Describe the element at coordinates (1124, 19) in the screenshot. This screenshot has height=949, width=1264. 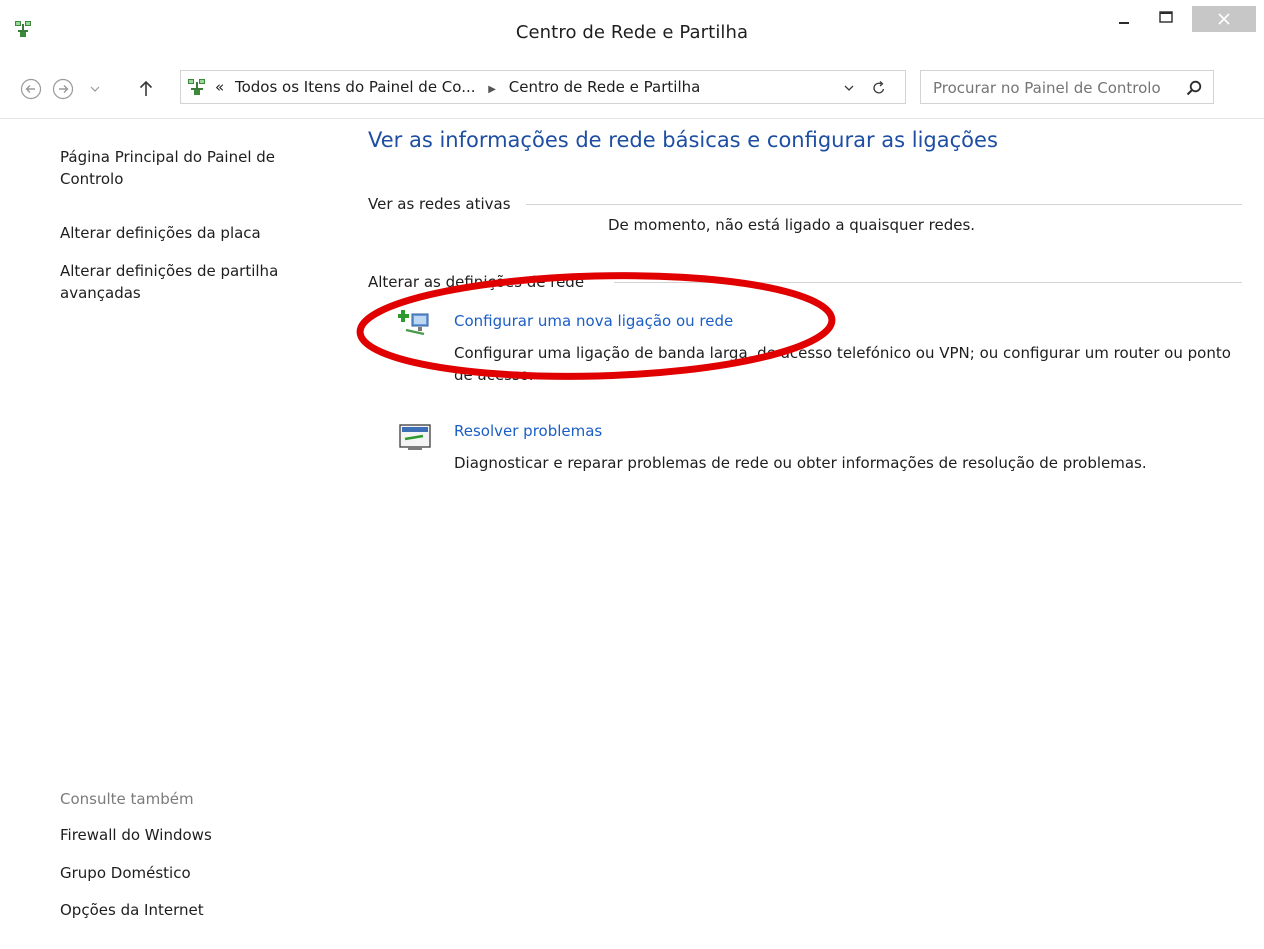
I see `minimize-button` at that location.